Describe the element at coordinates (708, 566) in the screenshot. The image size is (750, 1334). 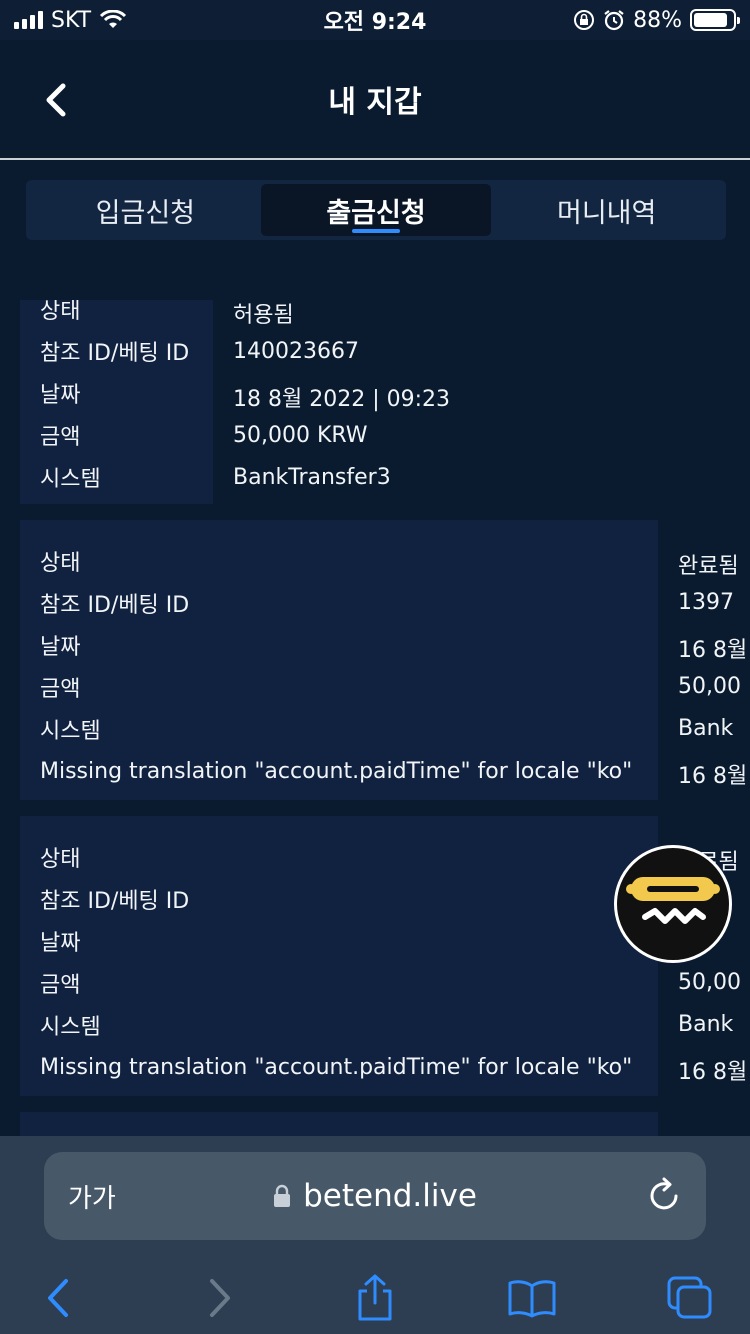
I see `record-value: 완료됨` at that location.